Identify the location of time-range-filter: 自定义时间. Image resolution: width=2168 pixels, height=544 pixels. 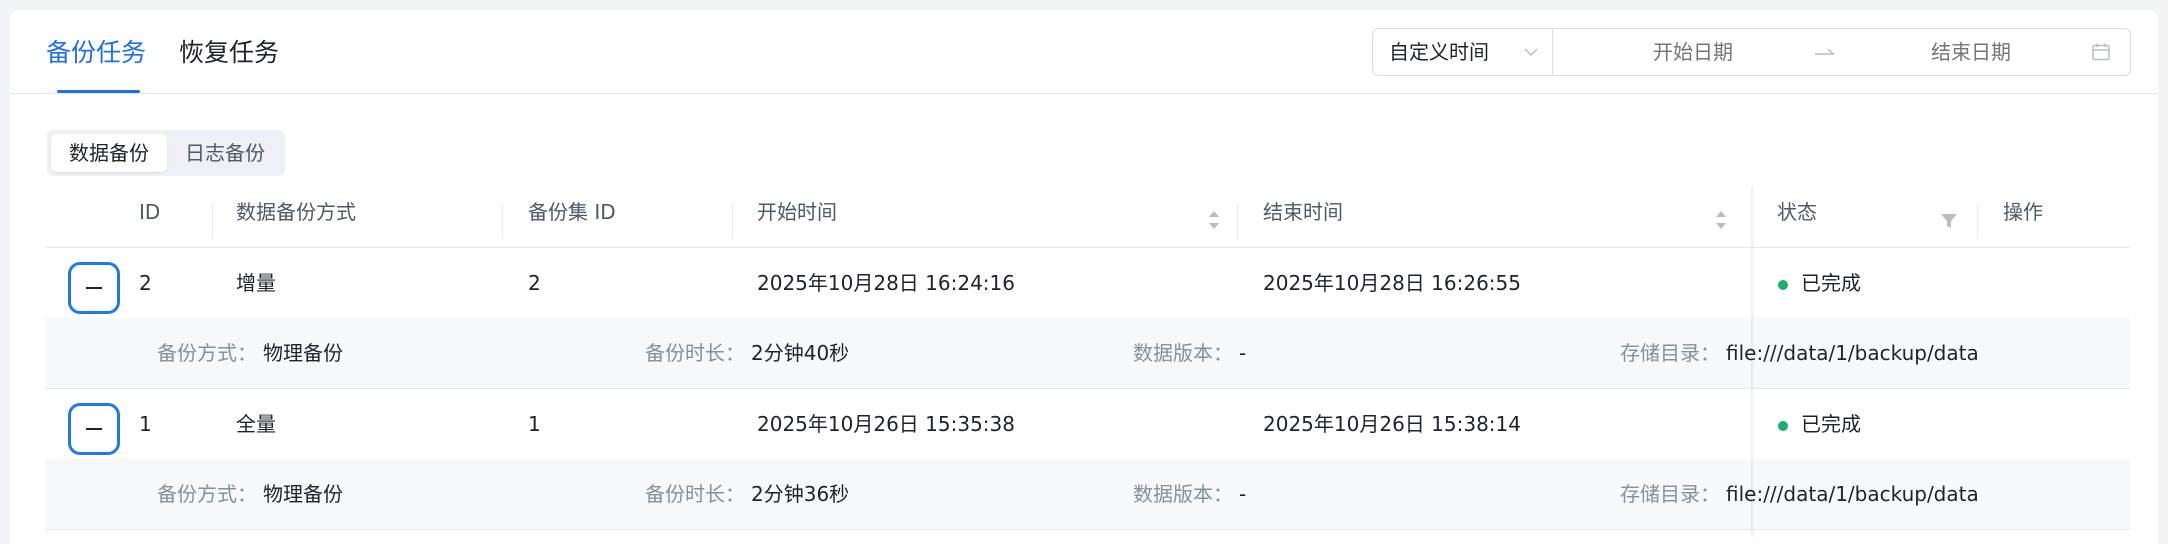
(1751, 52).